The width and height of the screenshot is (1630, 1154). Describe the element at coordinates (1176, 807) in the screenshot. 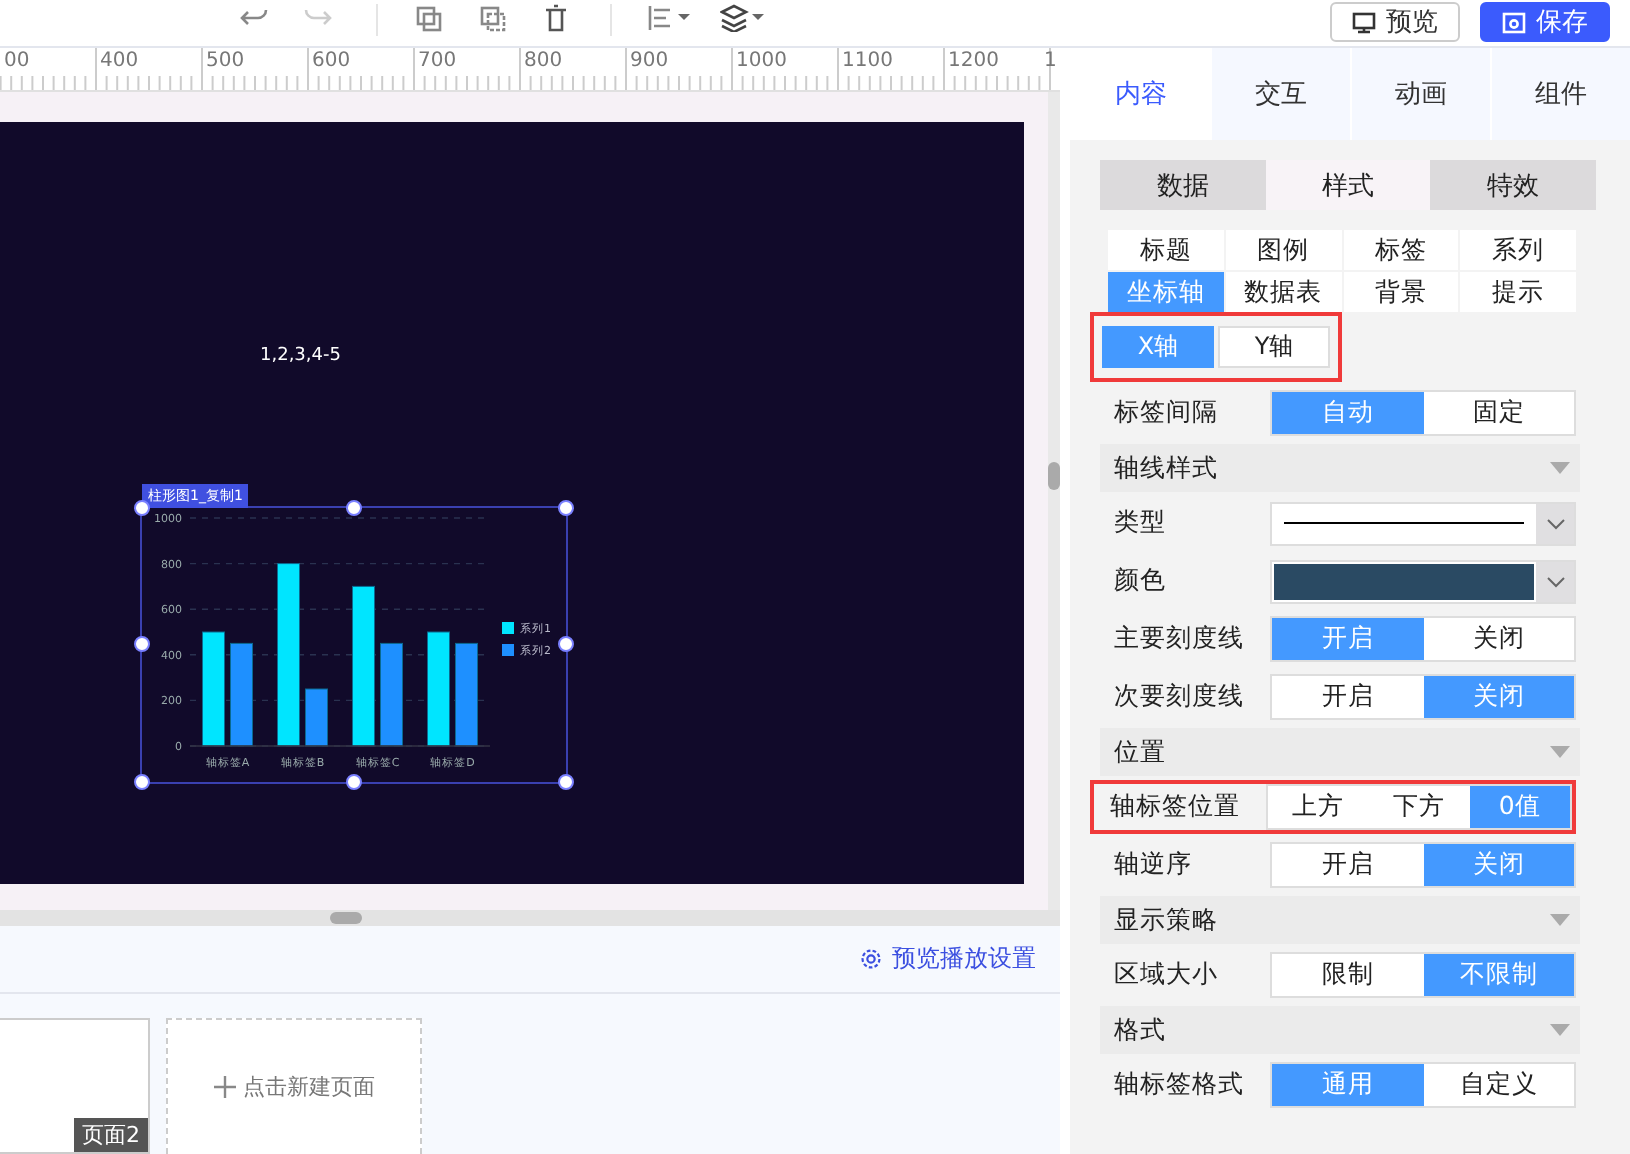

I see `setting-label: 轴标签位置` at that location.